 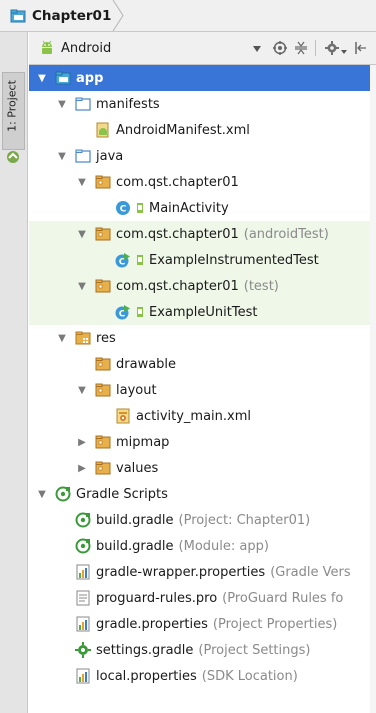 What do you see at coordinates (202, 546) in the screenshot?
I see `tree-row: build.gradle (Module: app)` at bounding box center [202, 546].